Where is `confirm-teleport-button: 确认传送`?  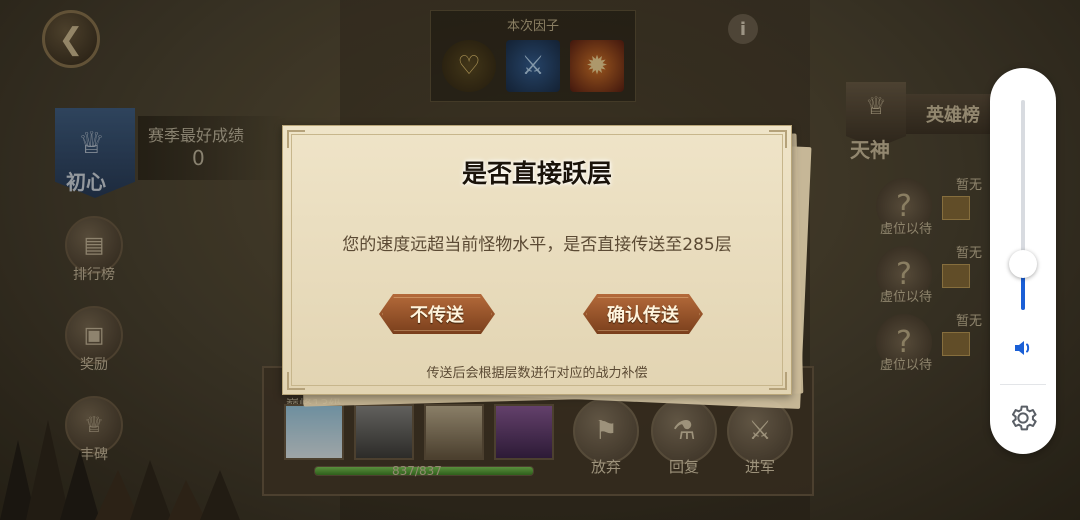 confirm-teleport-button: 确认传送 is located at coordinates (643, 314).